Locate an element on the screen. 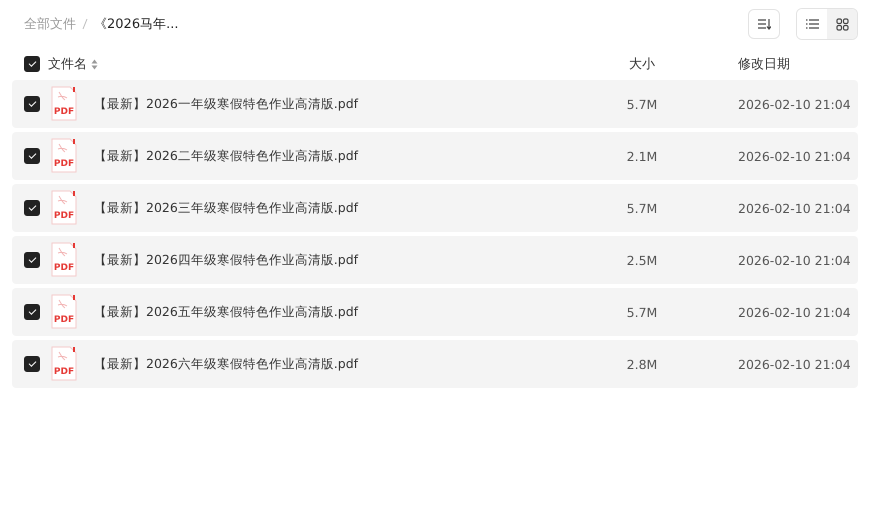  file-name: 【最新】2026二年级寒假特色作业高清版.pdf is located at coordinates (226, 156).